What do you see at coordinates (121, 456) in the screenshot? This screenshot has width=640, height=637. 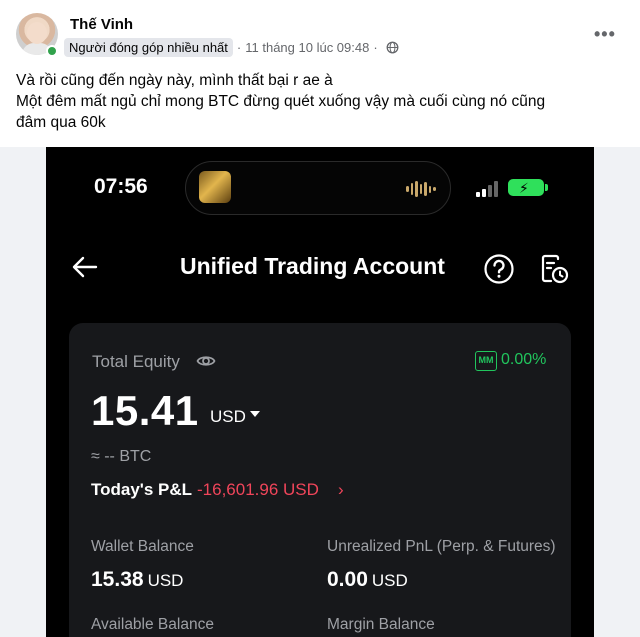 I see `btc-equivalent: ≈ -- BTC` at bounding box center [121, 456].